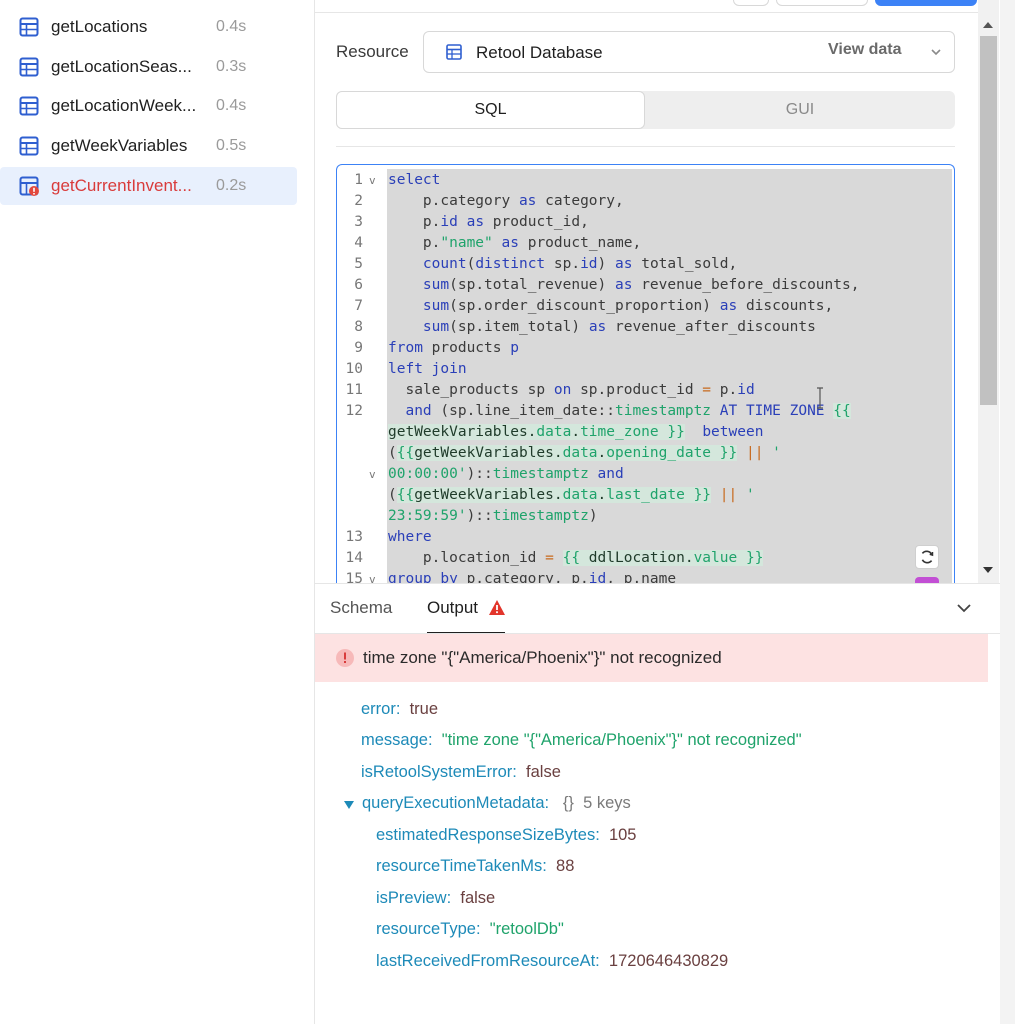 This screenshot has width=1015, height=1024. I want to click on scroll-down-icon, so click(988, 570).